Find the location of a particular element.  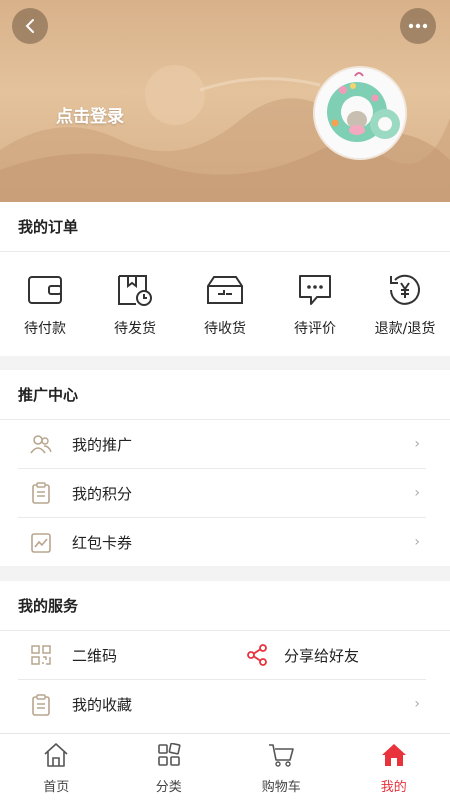

package-clock-icon is located at coordinates (135, 290).